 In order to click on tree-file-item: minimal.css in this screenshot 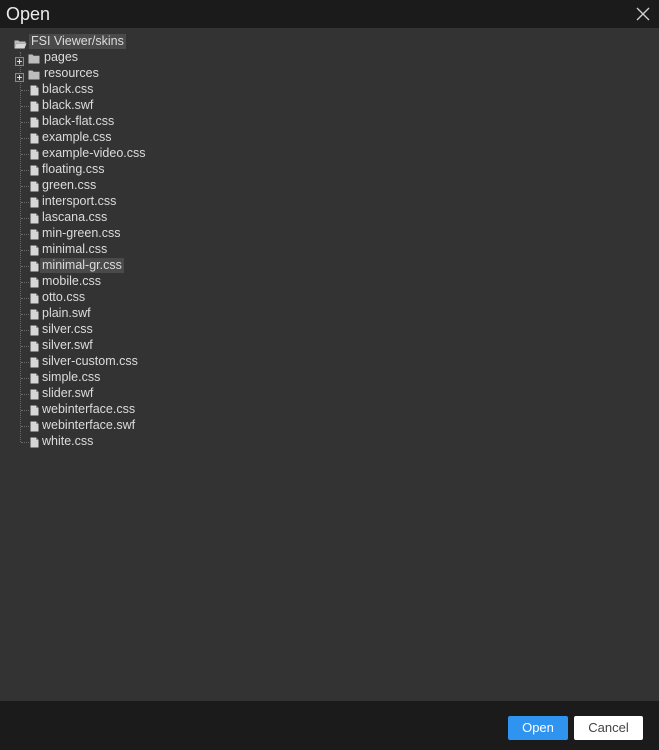, I will do `click(100, 250)`.